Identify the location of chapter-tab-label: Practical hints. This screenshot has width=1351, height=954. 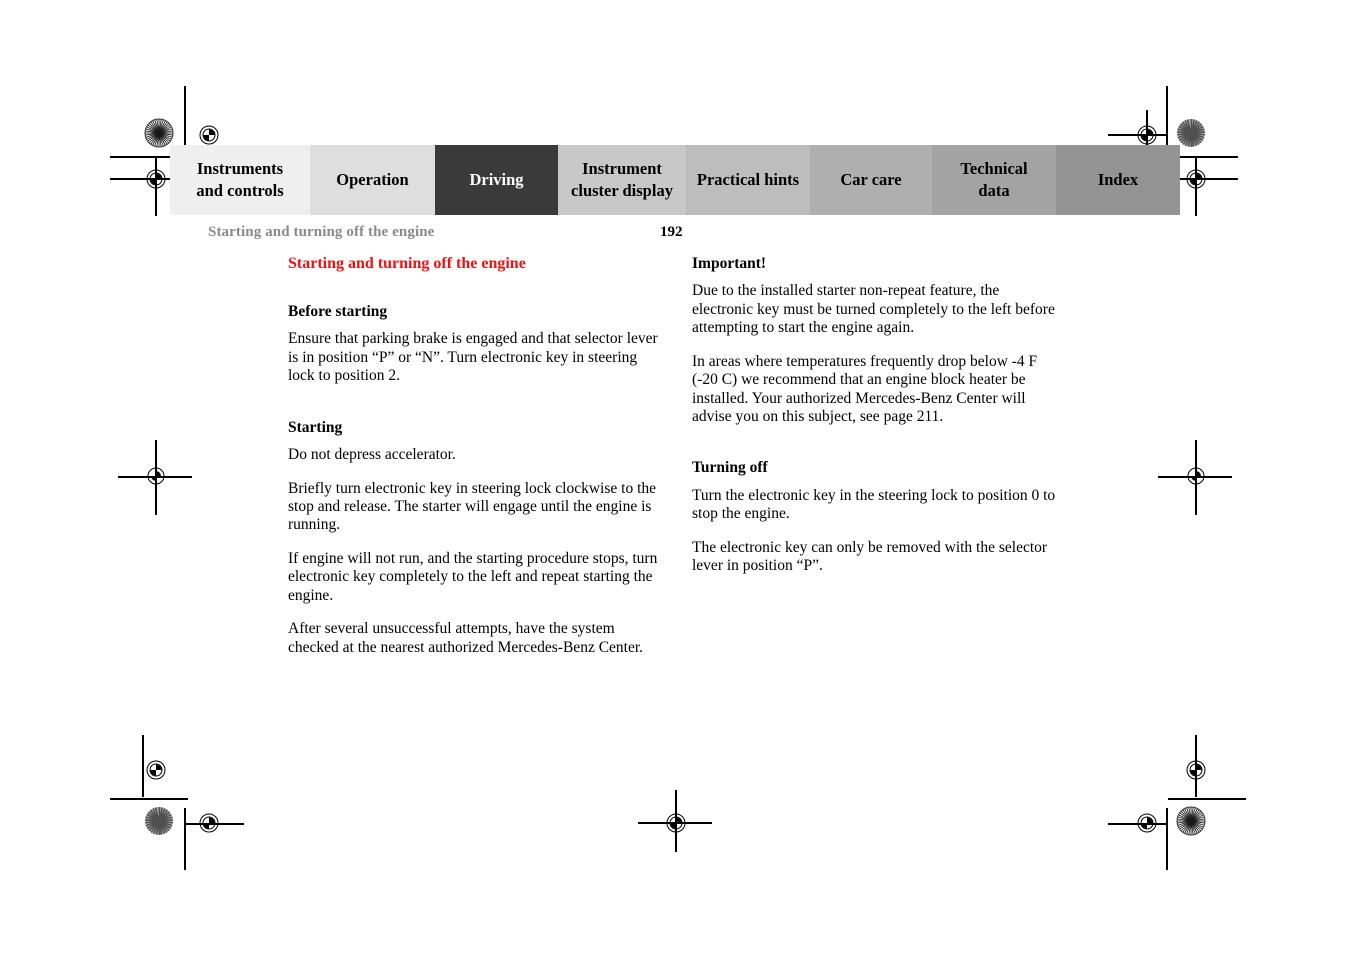
(748, 180).